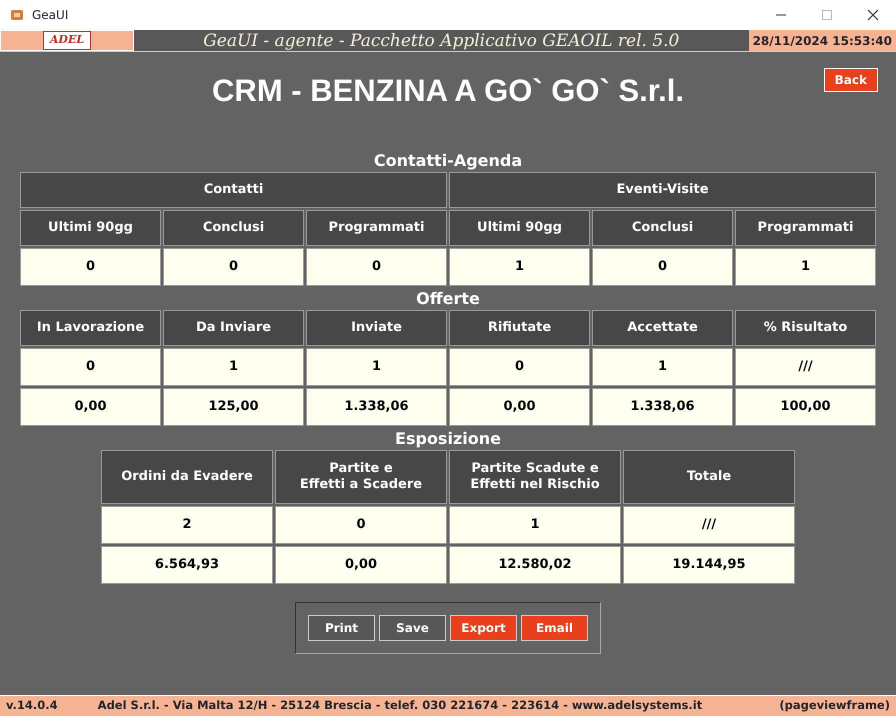 The height and width of the screenshot is (716, 896). I want to click on table-cell: 19.144,95, so click(709, 565).